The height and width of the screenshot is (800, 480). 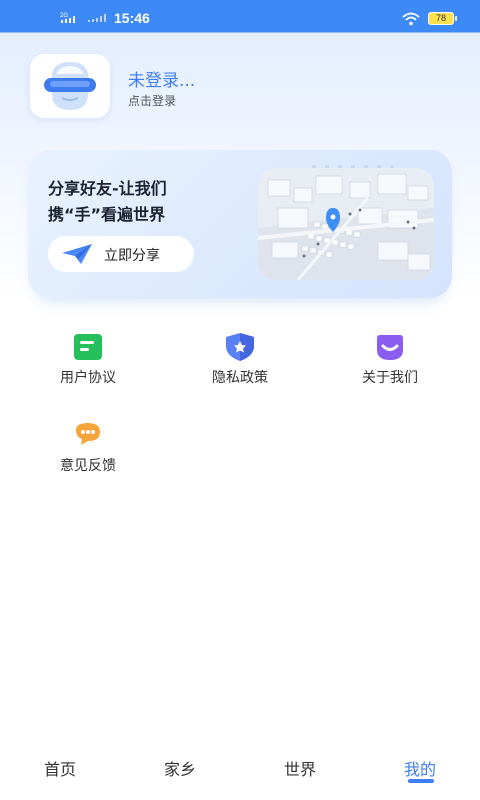 I want to click on vr-headset-avatar-icon, so click(x=70, y=86).